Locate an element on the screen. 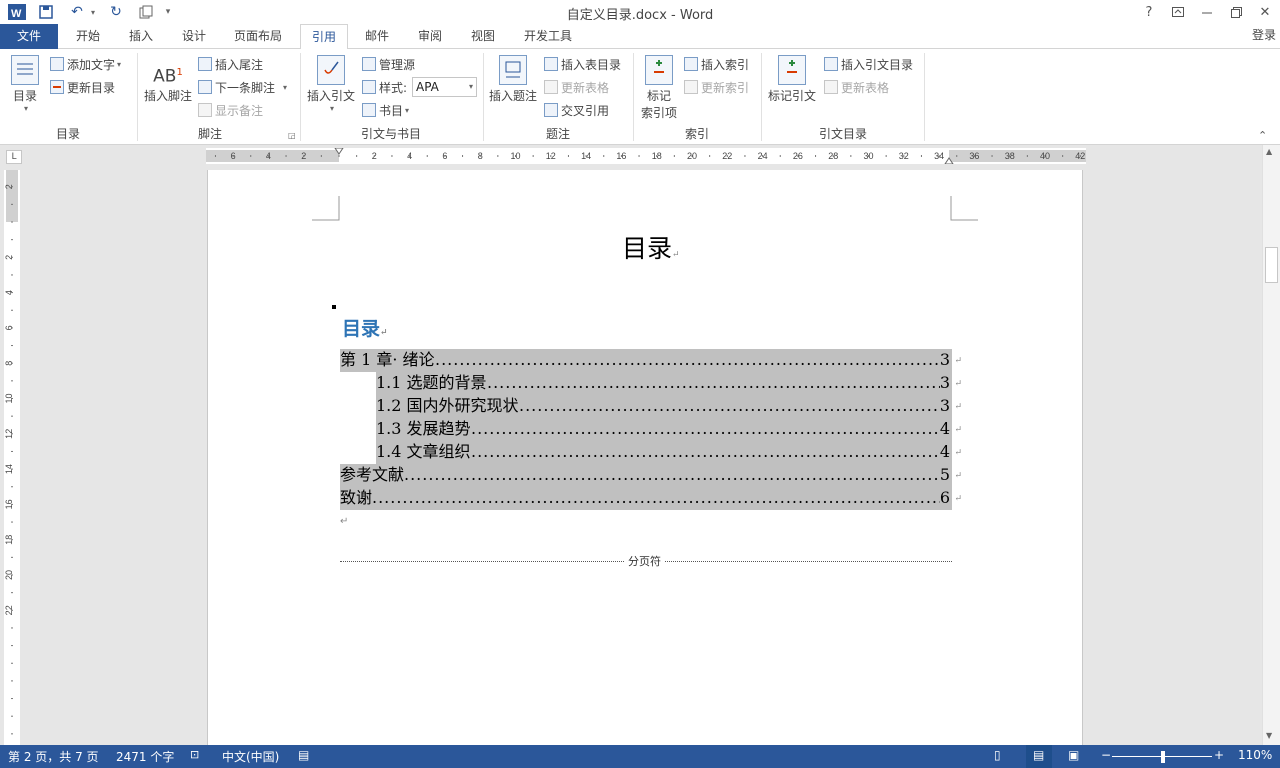 The width and height of the screenshot is (1280, 768). help-button: ? is located at coordinates (1149, 12).